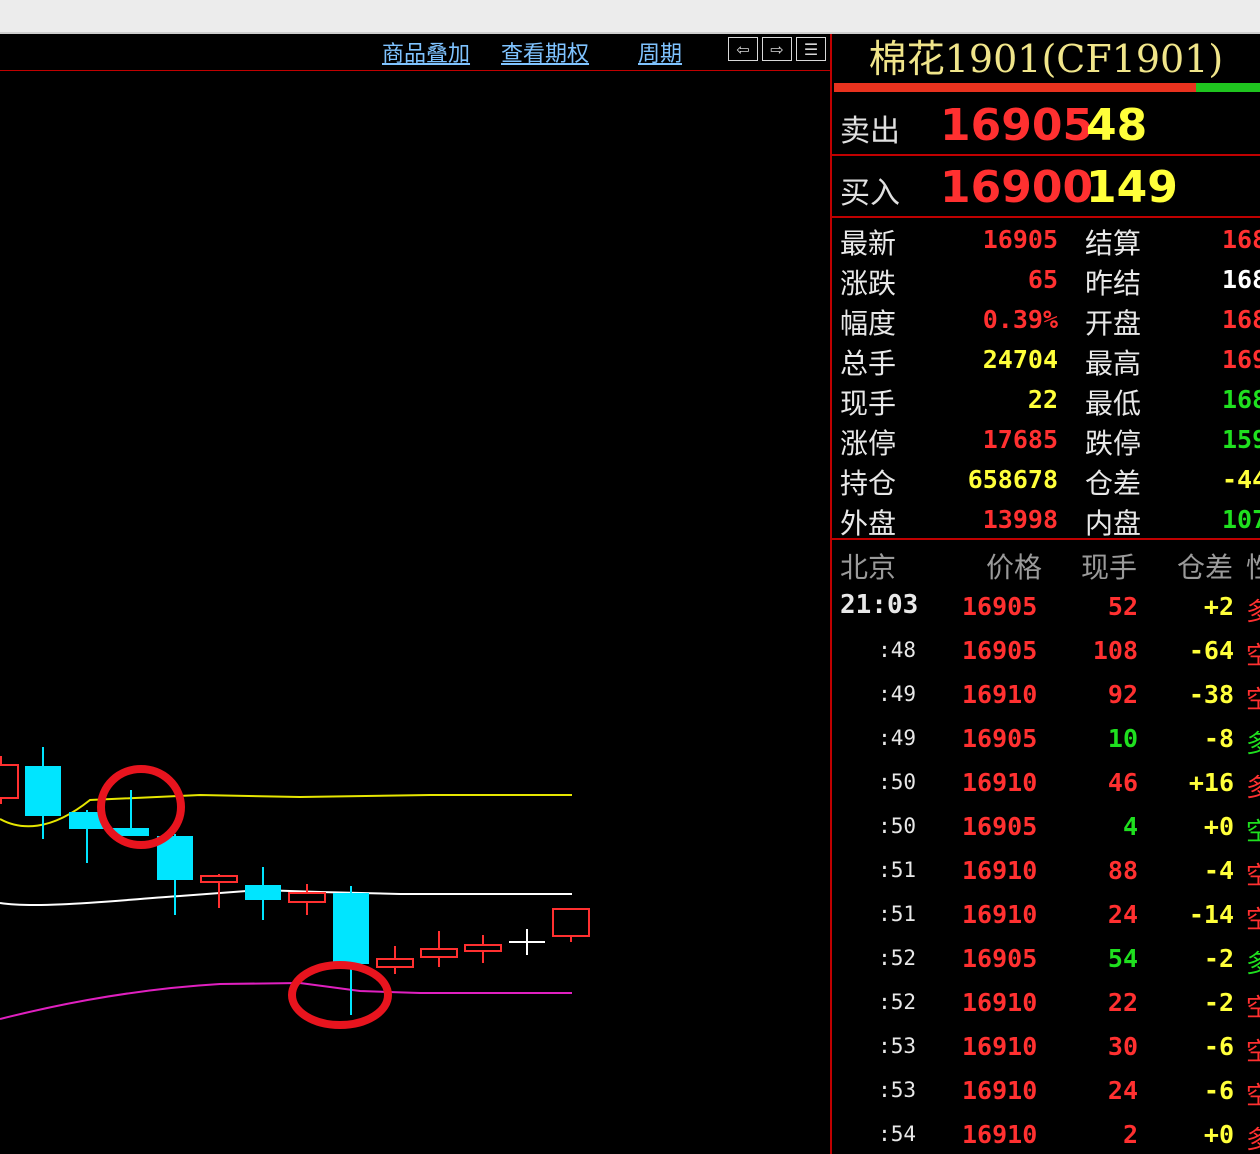 This screenshot has width=1260, height=1154. I want to click on tick-row: :52 16905 54 -2 多, so click(1046, 964).